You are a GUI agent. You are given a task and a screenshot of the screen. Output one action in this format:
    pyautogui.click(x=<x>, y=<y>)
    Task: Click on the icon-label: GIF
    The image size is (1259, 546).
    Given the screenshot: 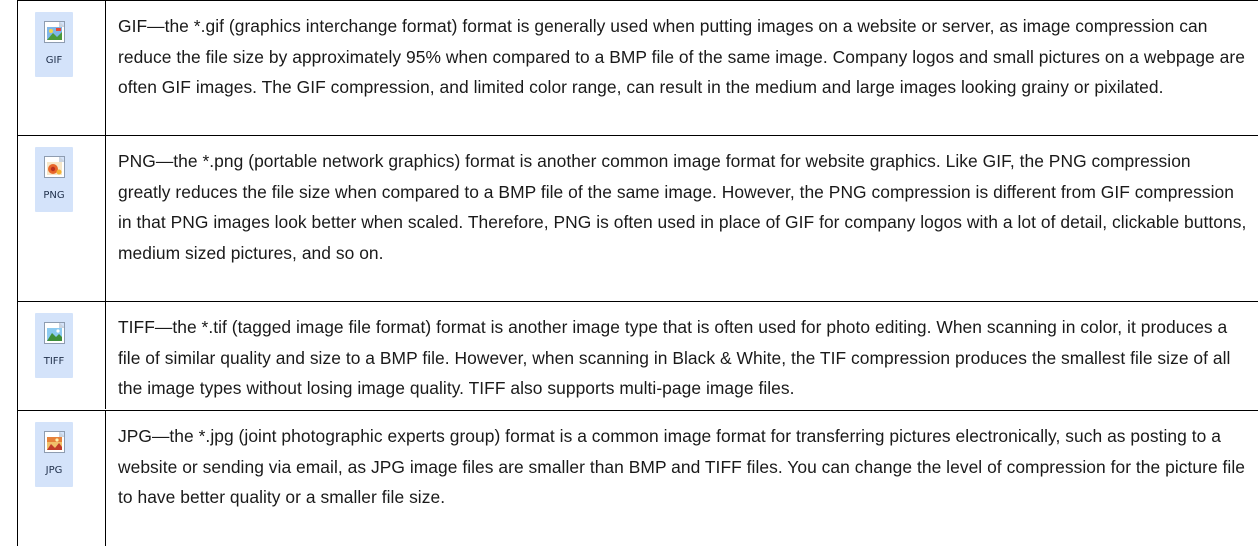 What is the action you would take?
    pyautogui.click(x=54, y=60)
    